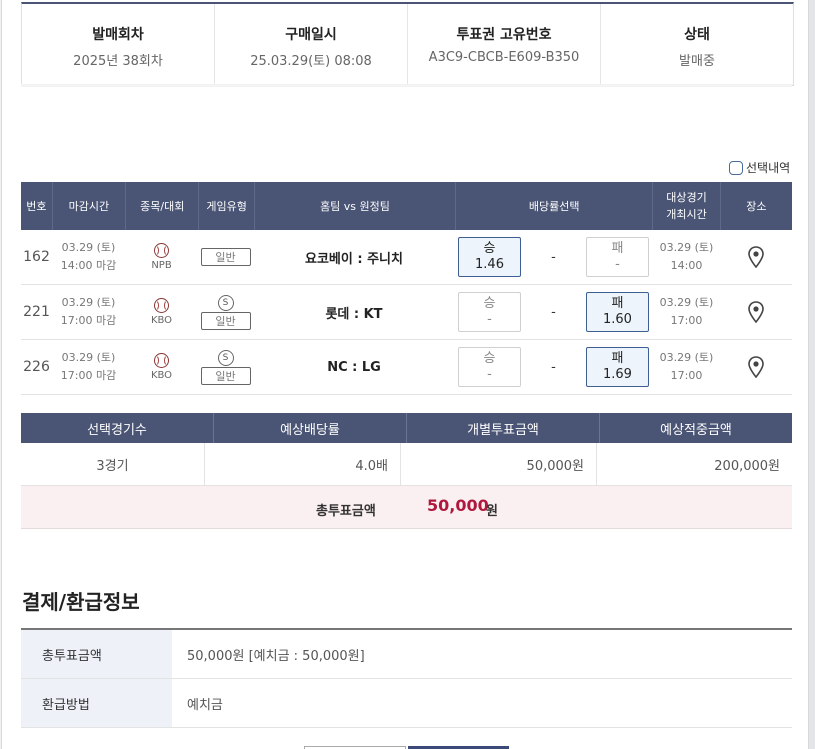 The height and width of the screenshot is (749, 815). Describe the element at coordinates (686, 265) in the screenshot. I see `row-event-hour: 14:00` at that location.